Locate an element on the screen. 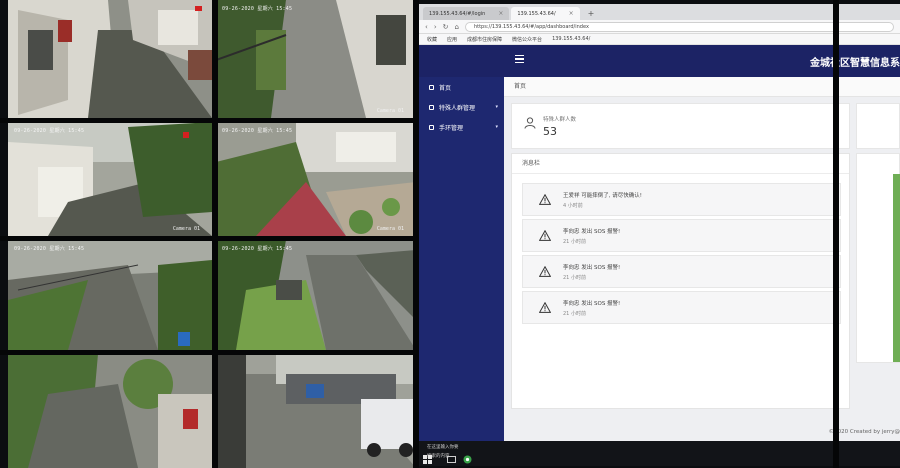 Image resolution: width=900 pixels, height=468 pixels. bookmark-item: 收藏 is located at coordinates (432, 39).